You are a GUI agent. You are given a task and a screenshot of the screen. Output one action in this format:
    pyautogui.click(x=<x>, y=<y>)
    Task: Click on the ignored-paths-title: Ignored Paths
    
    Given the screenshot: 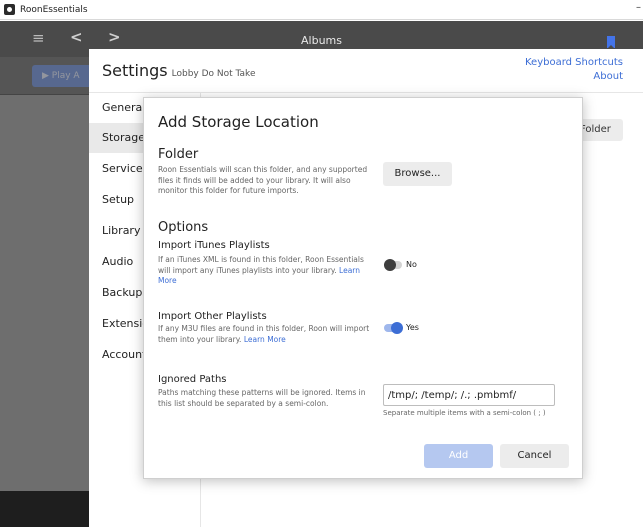 What is the action you would take?
    pyautogui.click(x=192, y=379)
    